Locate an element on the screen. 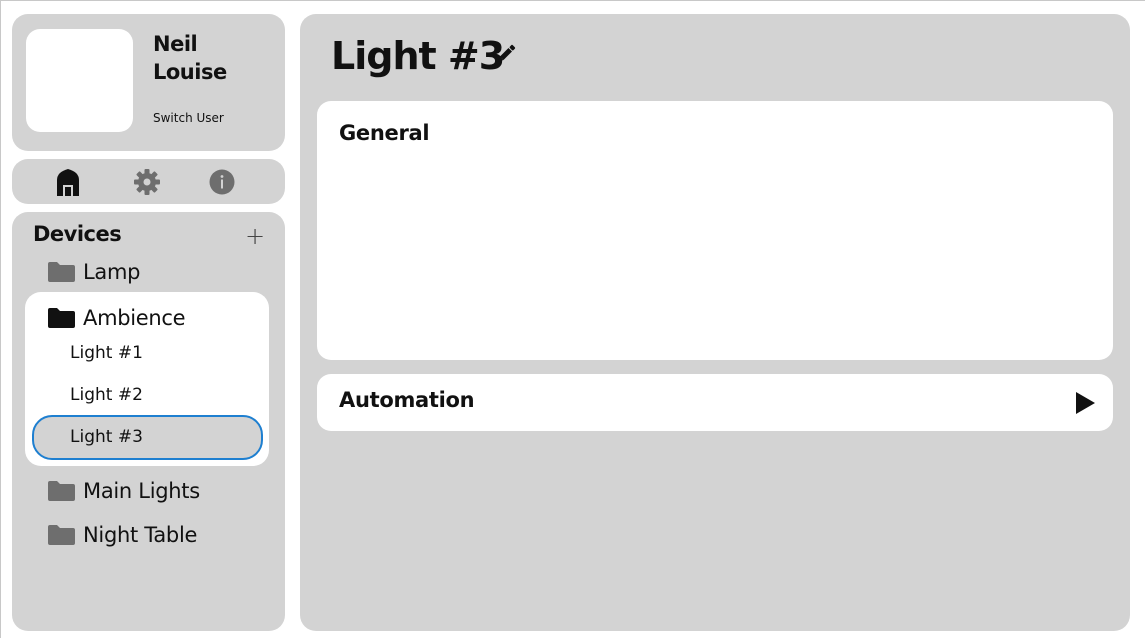 Image resolution: width=1145 pixels, height=638 pixels. section-title: General is located at coordinates (384, 133).